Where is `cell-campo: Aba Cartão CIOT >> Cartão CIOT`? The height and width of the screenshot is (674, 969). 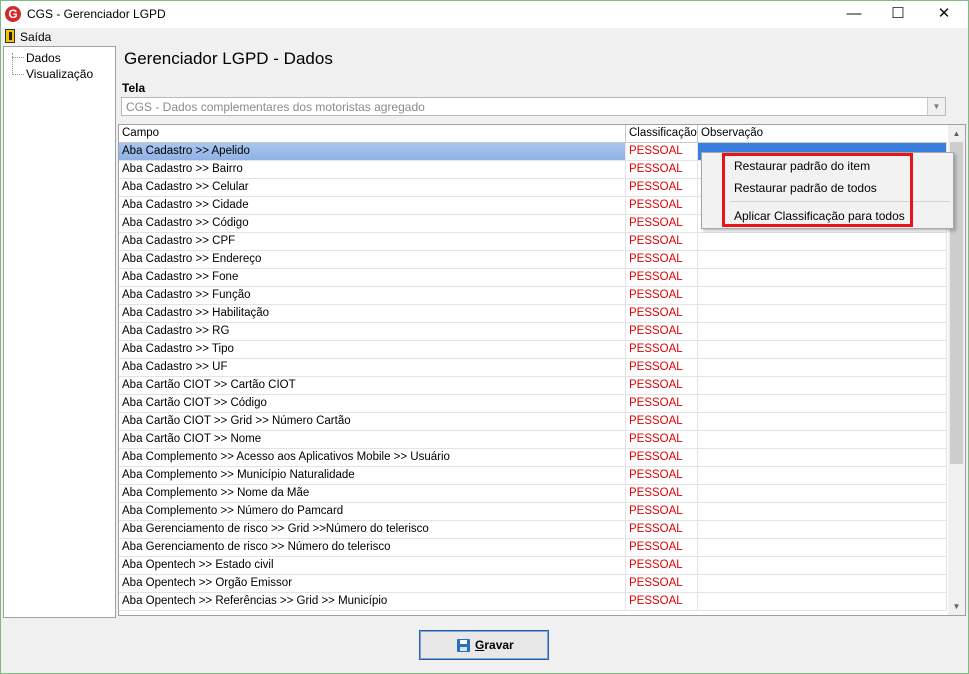
cell-campo: Aba Cartão CIOT >> Cartão CIOT is located at coordinates (372, 385).